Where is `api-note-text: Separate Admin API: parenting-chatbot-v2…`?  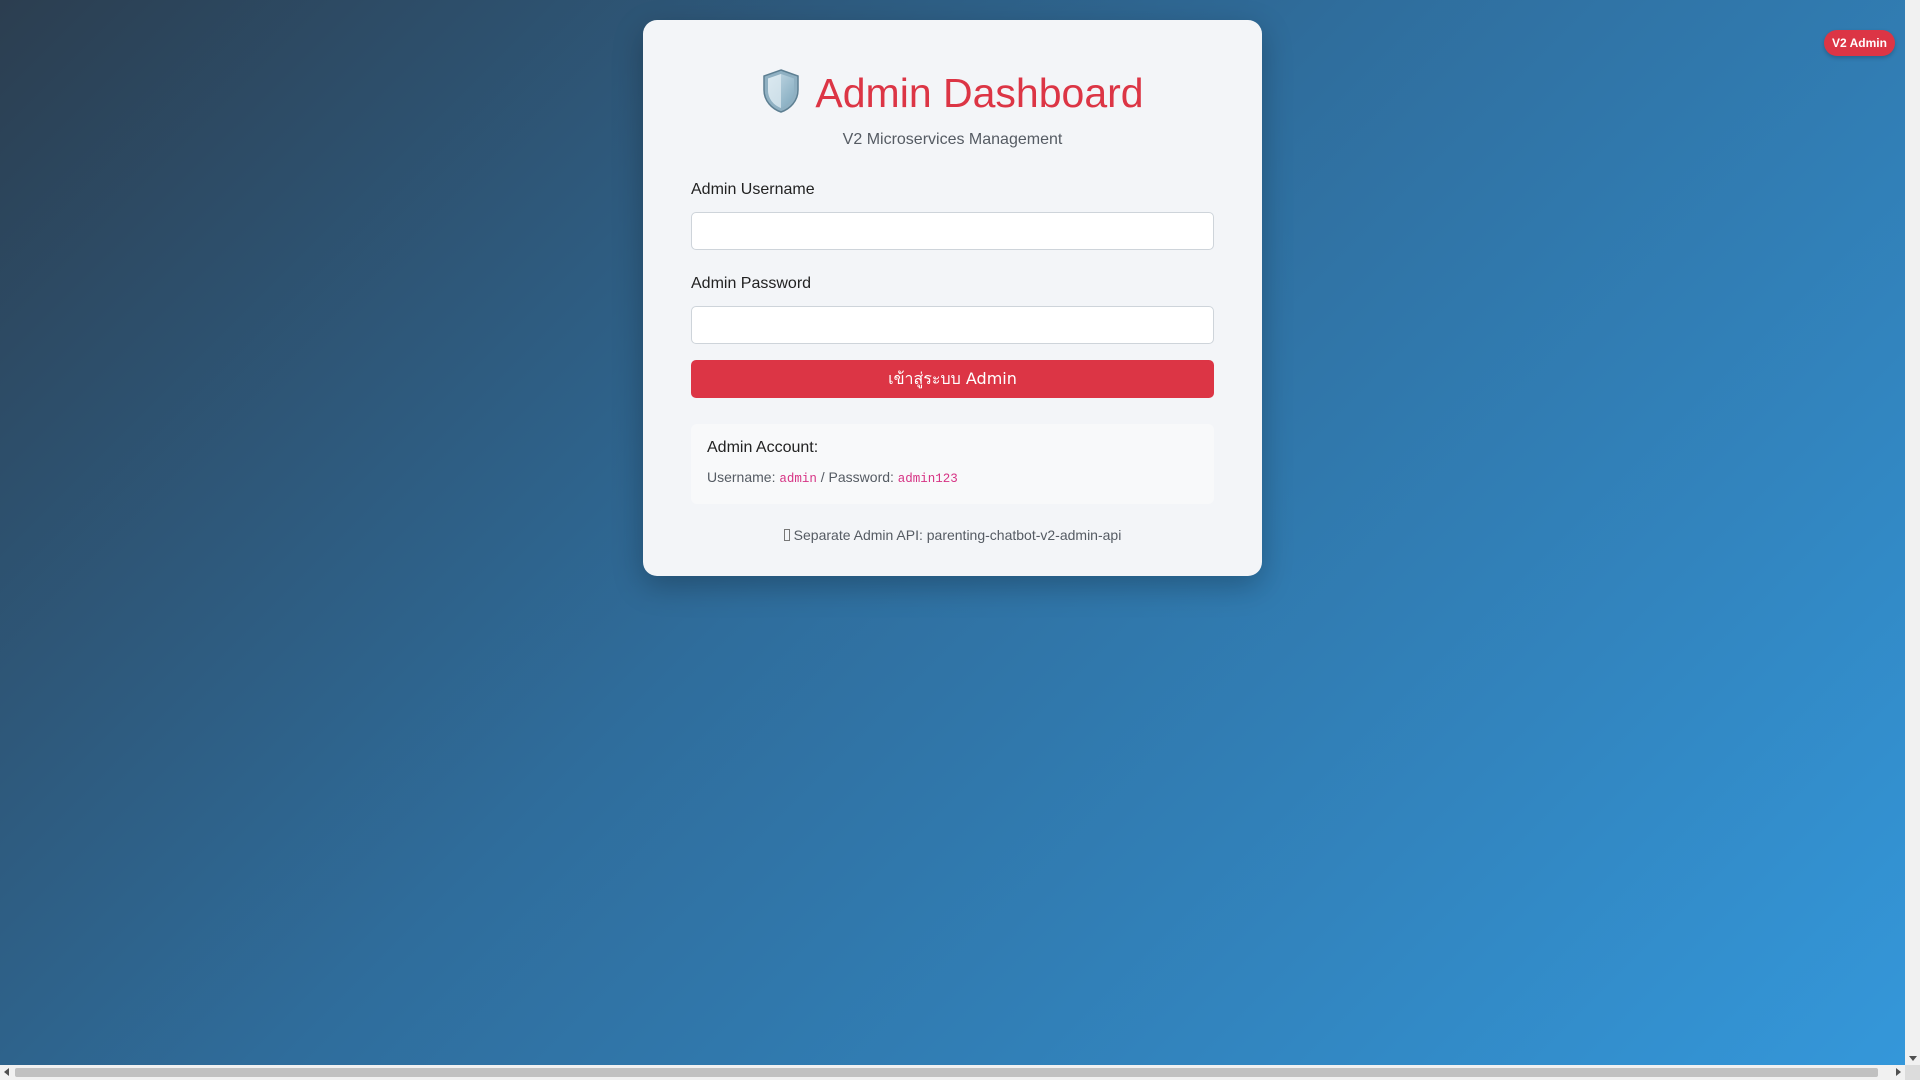
api-note-text: Separate Admin API: parenting-chatbot-v2… is located at coordinates (957, 535).